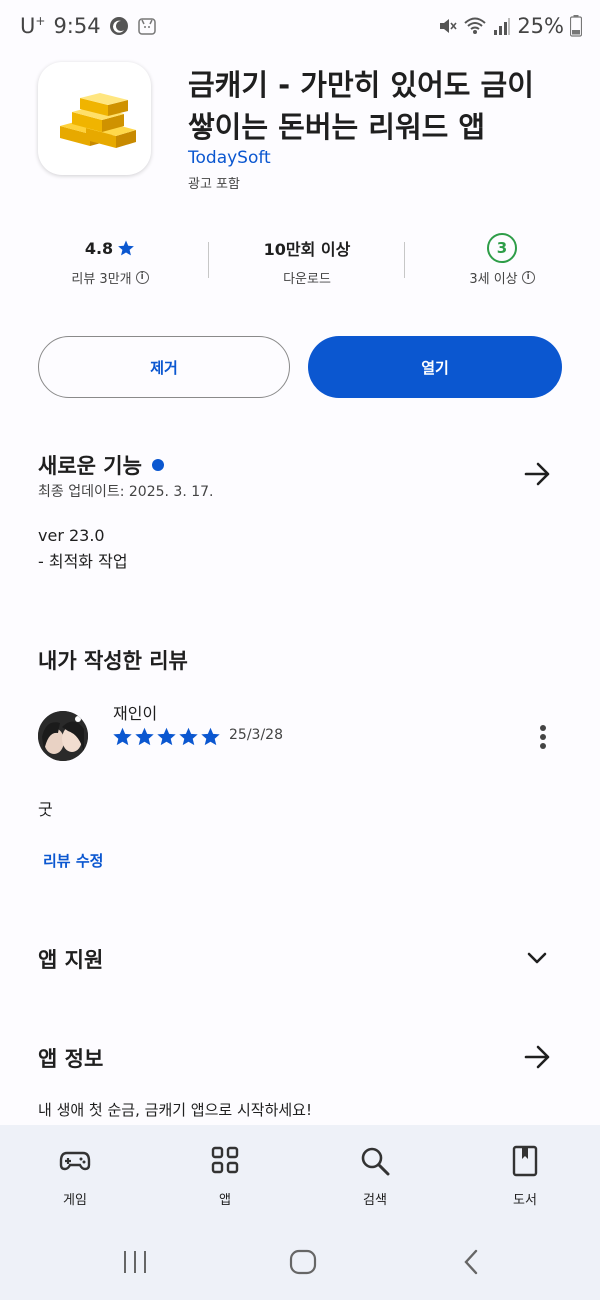 The height and width of the screenshot is (1300, 600). Describe the element at coordinates (113, 661) in the screenshot. I see `my-review-title: 내가 작성한 리뷰` at that location.